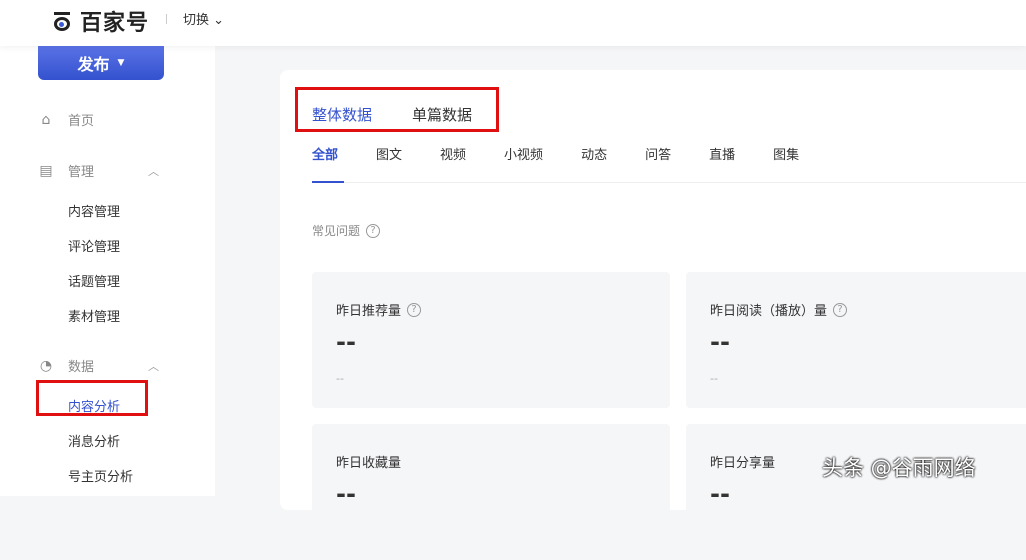 This screenshot has height=560, width=1026. I want to click on stat-label: 昨日推荐量, so click(369, 311).